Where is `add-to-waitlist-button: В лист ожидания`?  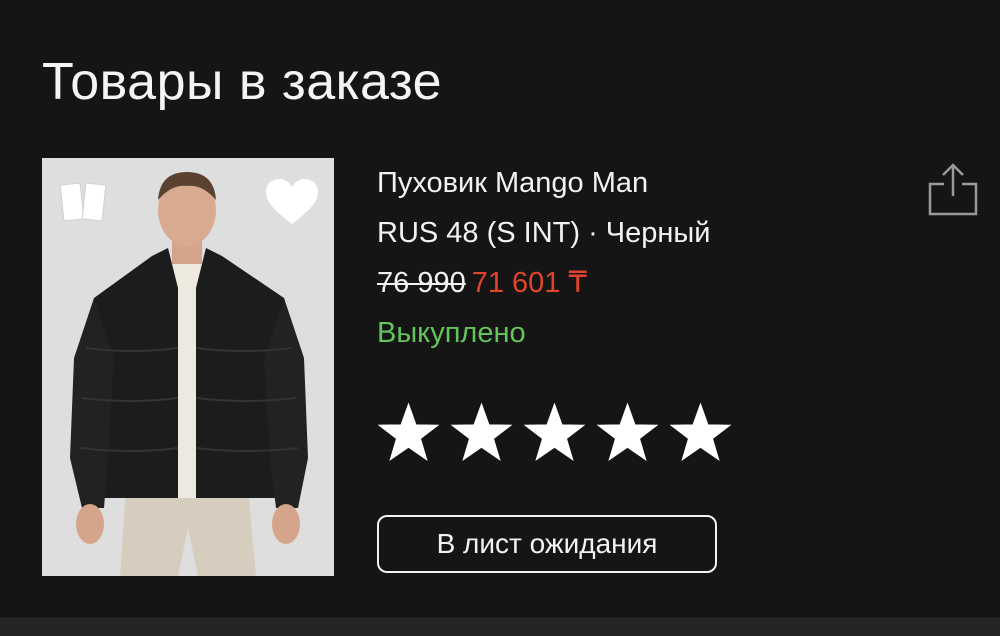
add-to-waitlist-button: В лист ожидания is located at coordinates (547, 544).